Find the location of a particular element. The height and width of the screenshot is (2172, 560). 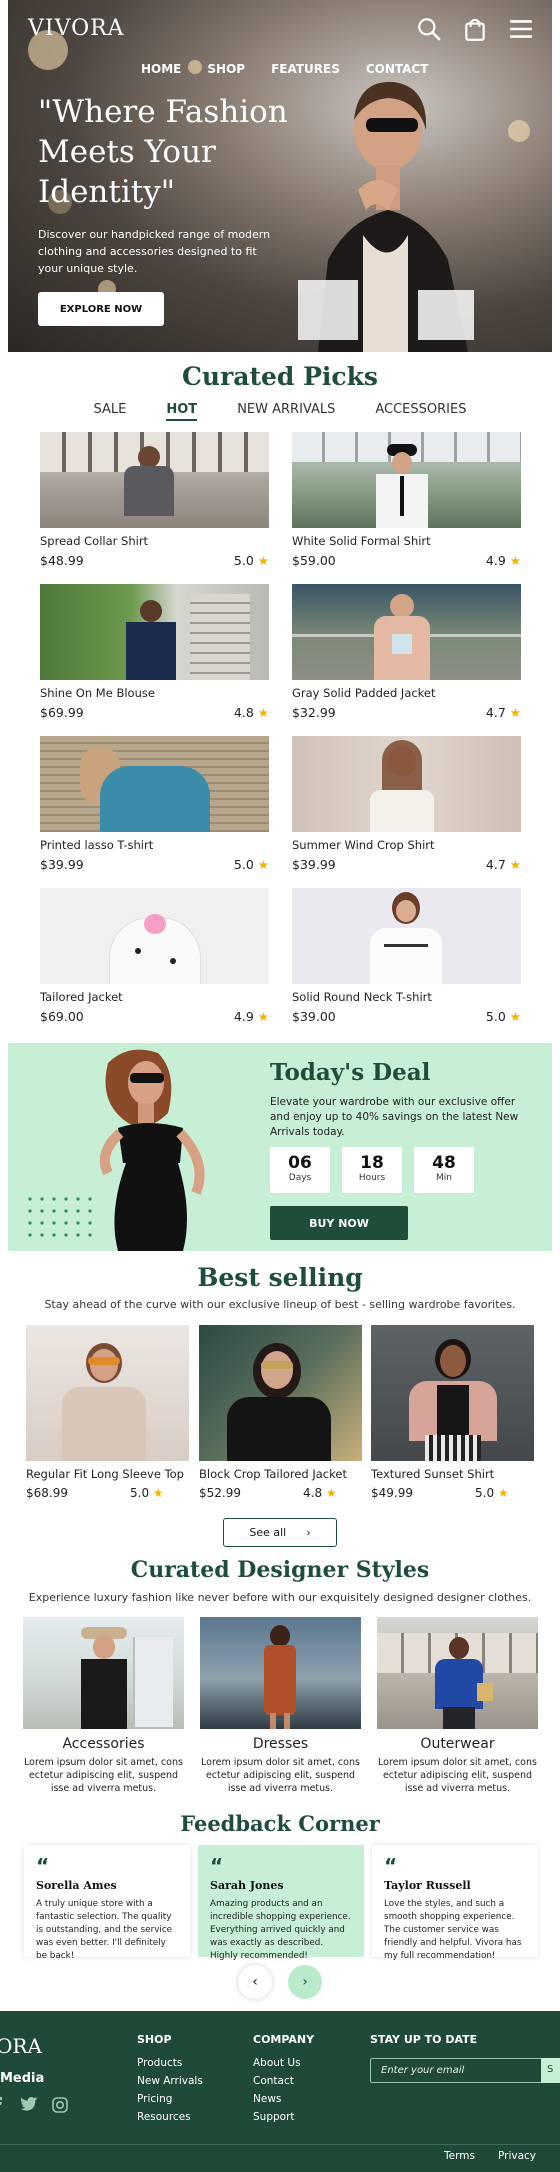

product-card: Summer Wind Crop Shirt $39.99 4.7 ★ is located at coordinates (406, 804).